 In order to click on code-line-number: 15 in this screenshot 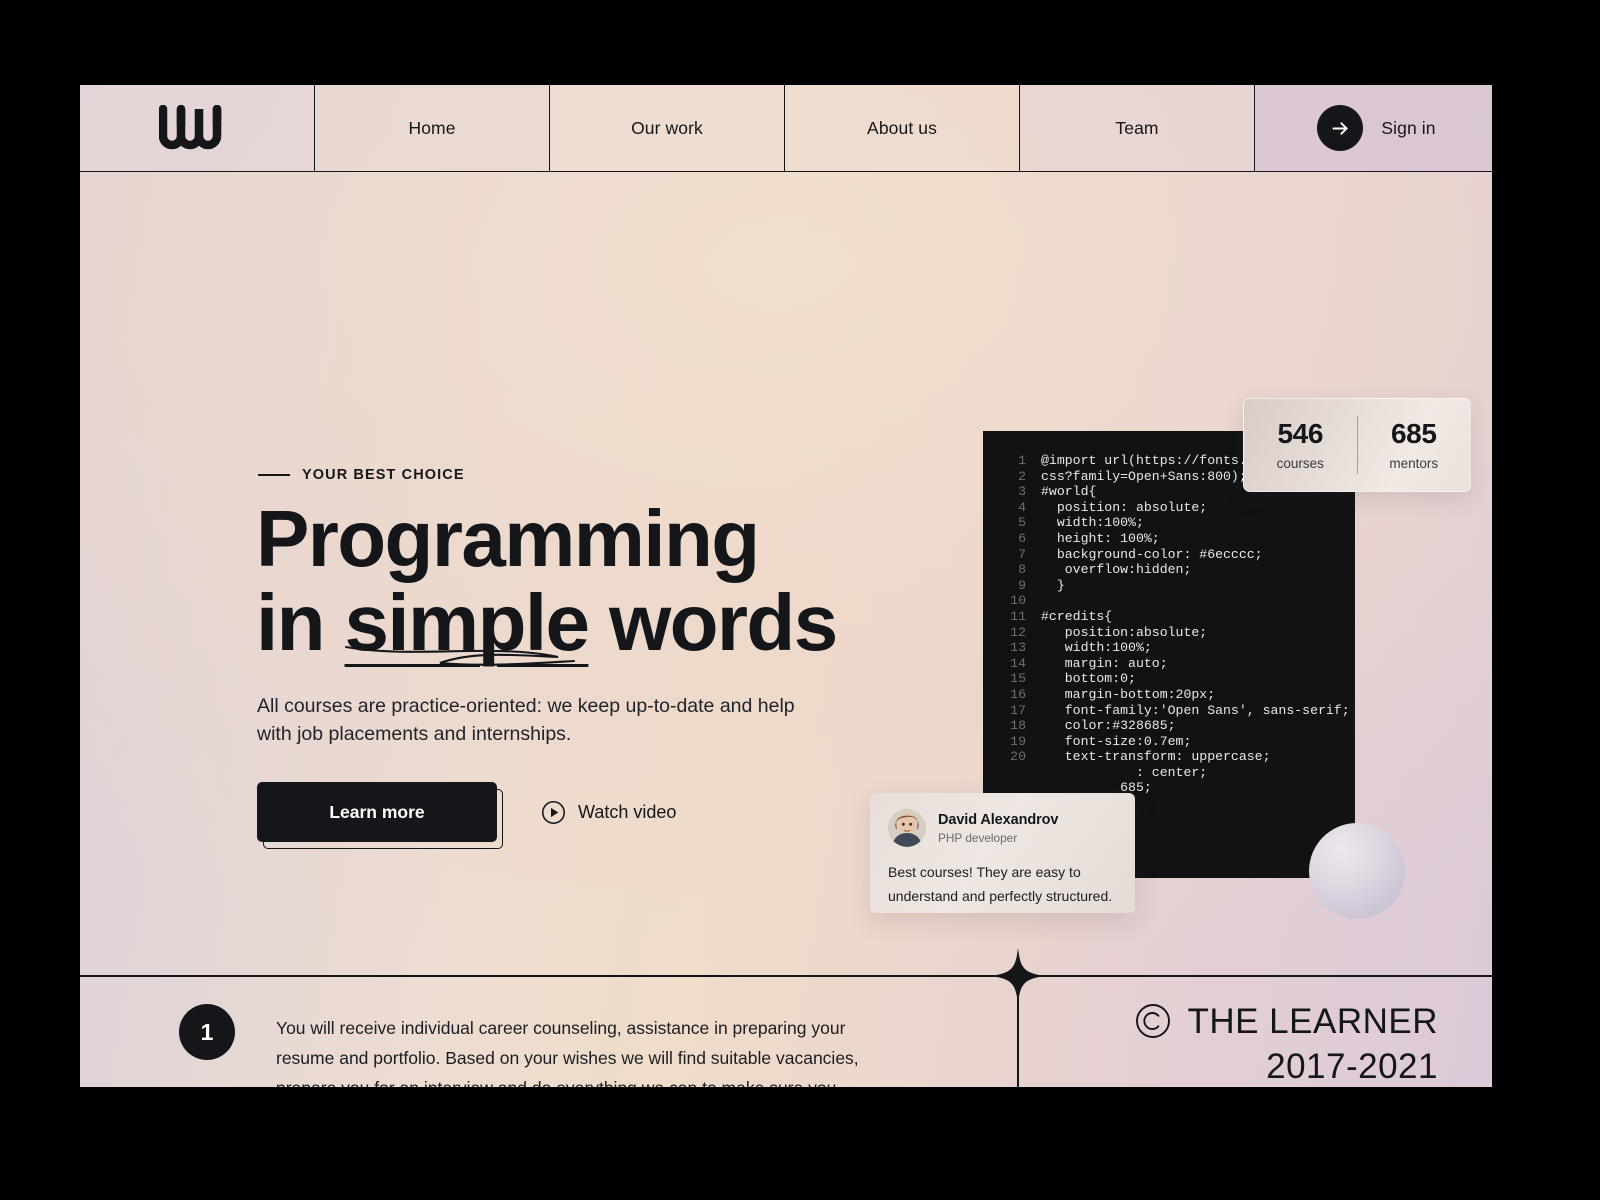, I will do `click(1018, 679)`.